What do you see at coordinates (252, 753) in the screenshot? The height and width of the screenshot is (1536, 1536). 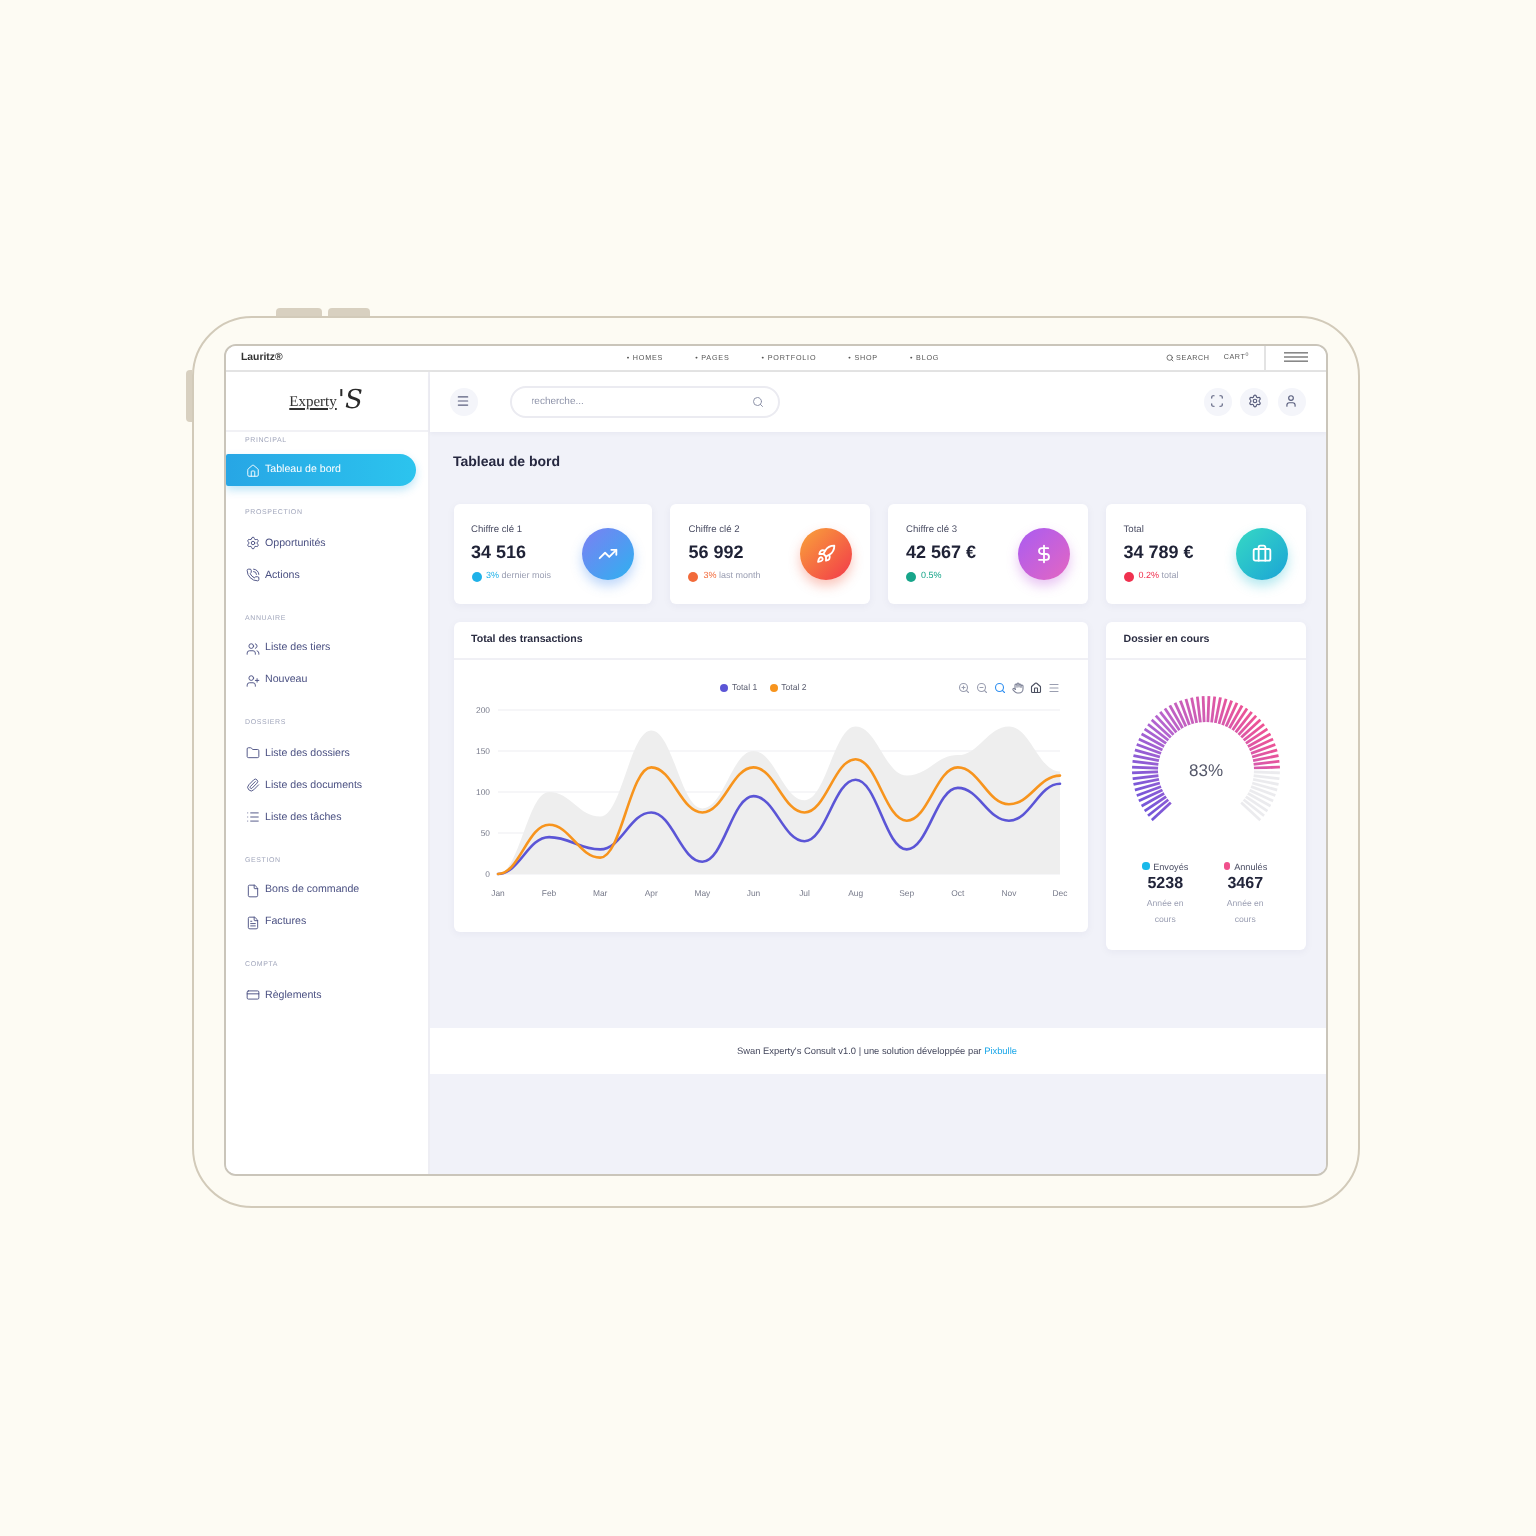 I see `folder-icon` at bounding box center [252, 753].